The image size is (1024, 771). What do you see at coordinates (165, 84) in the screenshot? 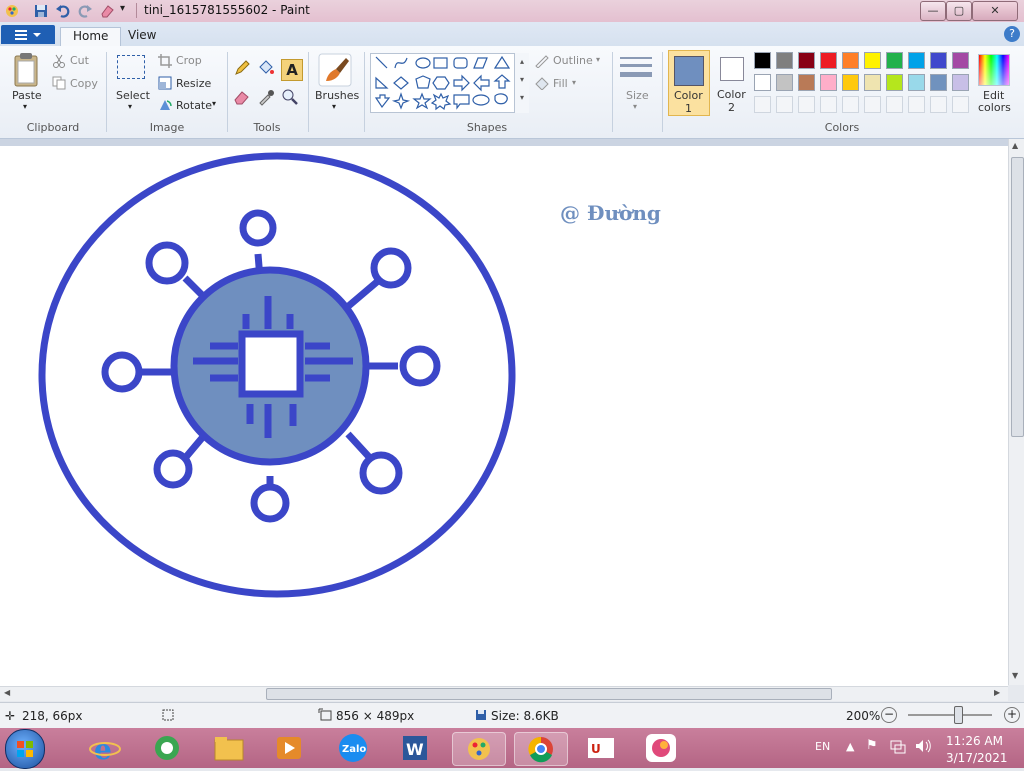
I see `resize-icon` at bounding box center [165, 84].